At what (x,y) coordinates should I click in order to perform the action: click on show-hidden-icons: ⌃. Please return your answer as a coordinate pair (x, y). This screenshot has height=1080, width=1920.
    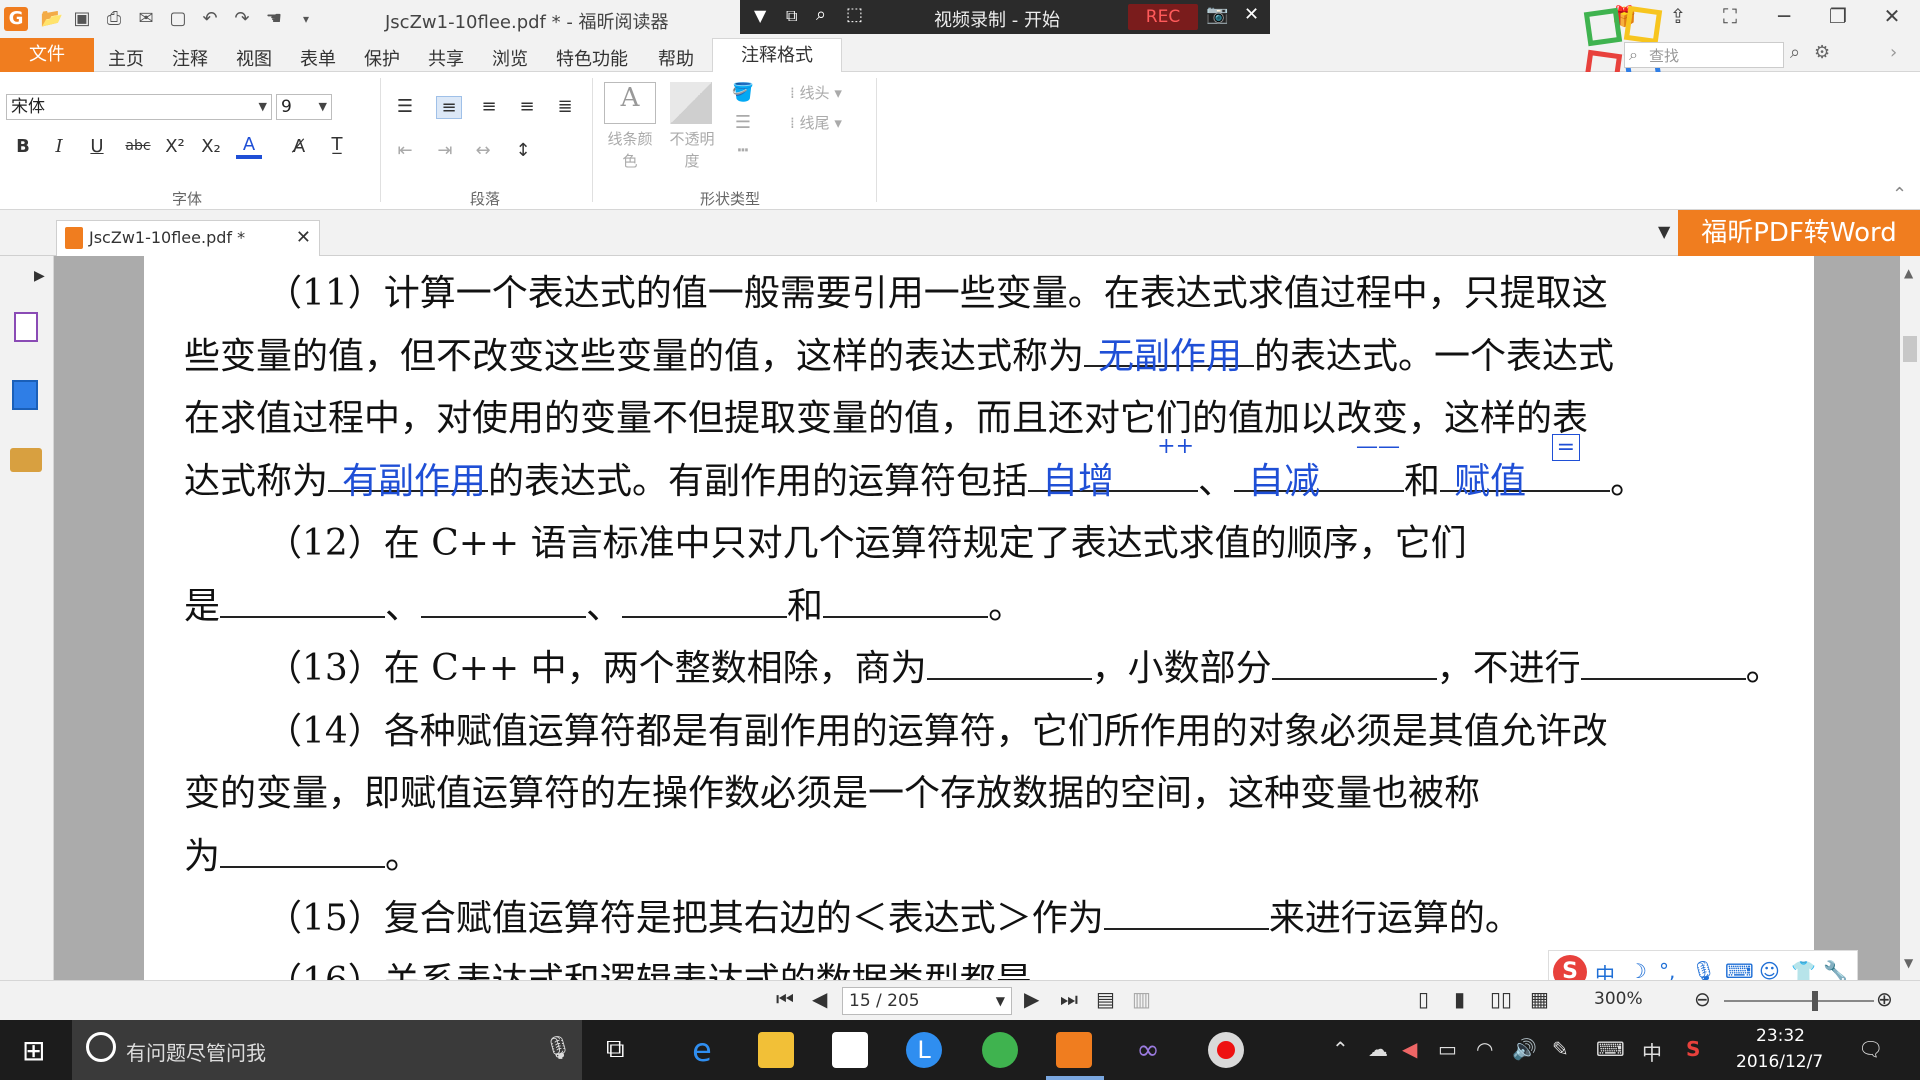
    Looking at the image, I should click on (1340, 1049).